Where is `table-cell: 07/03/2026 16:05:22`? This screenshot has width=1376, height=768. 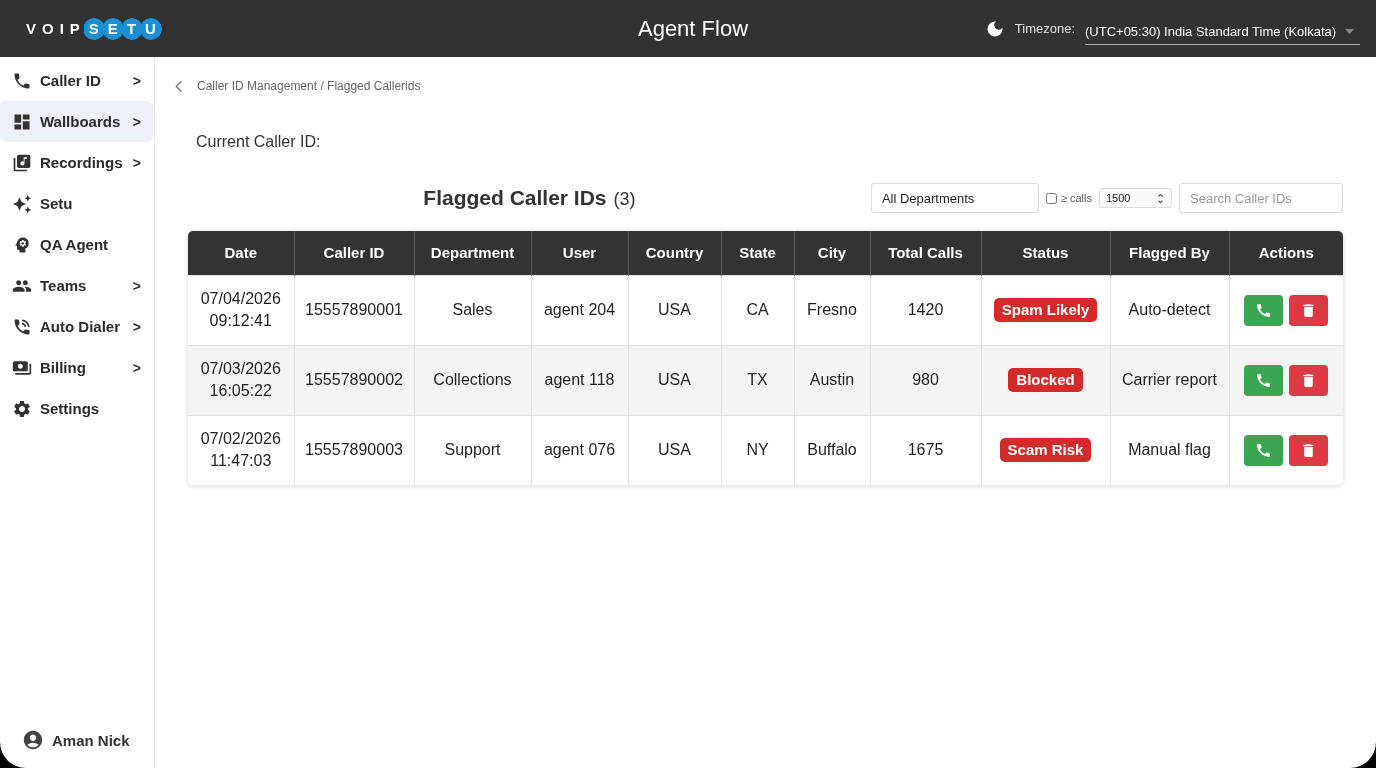 table-cell: 07/03/2026 16:05:22 is located at coordinates (241, 380).